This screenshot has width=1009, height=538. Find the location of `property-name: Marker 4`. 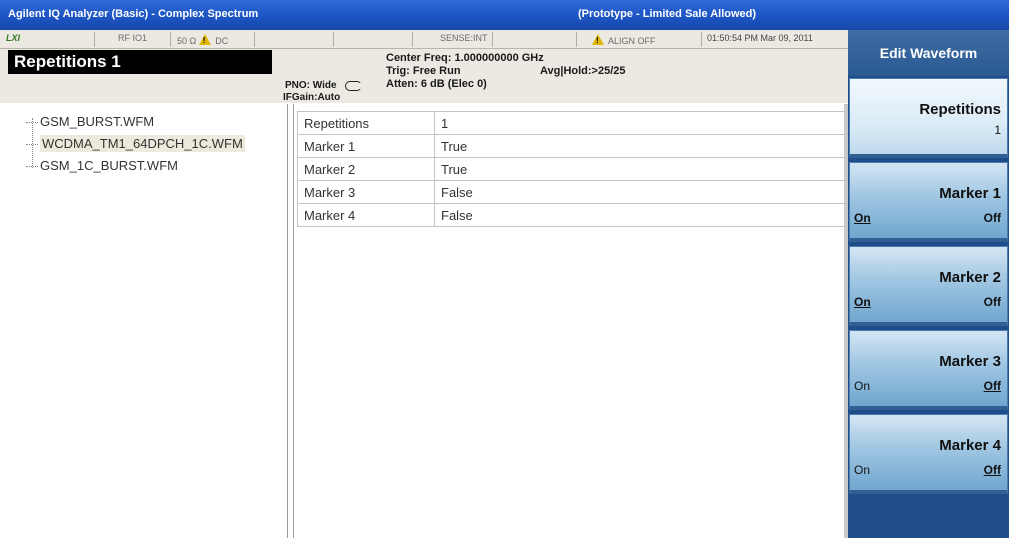

property-name: Marker 4 is located at coordinates (366, 215).